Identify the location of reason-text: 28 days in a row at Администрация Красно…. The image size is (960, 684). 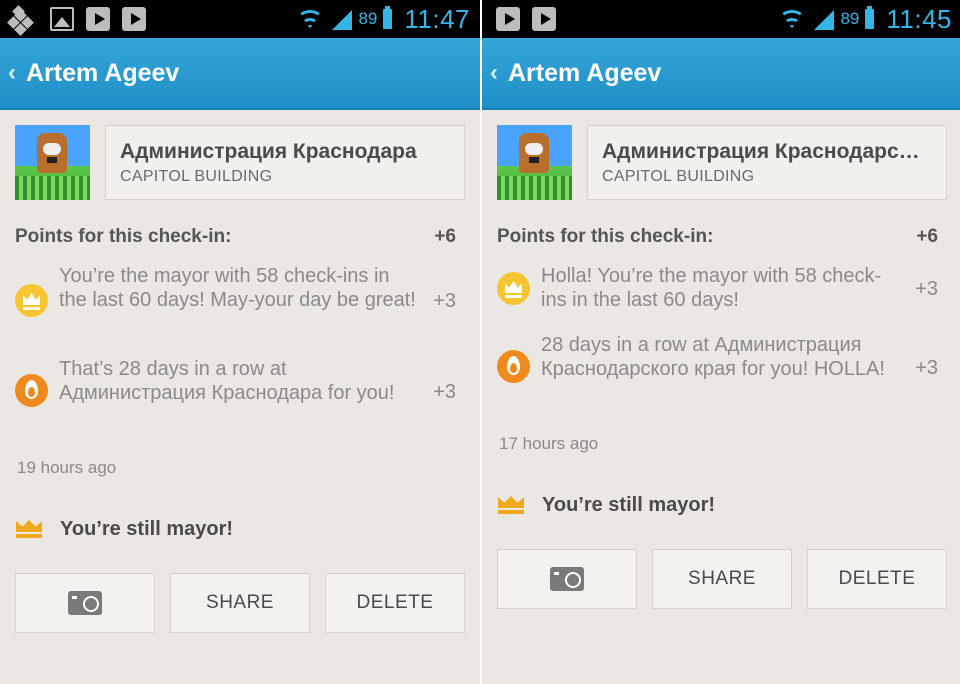
(713, 357).